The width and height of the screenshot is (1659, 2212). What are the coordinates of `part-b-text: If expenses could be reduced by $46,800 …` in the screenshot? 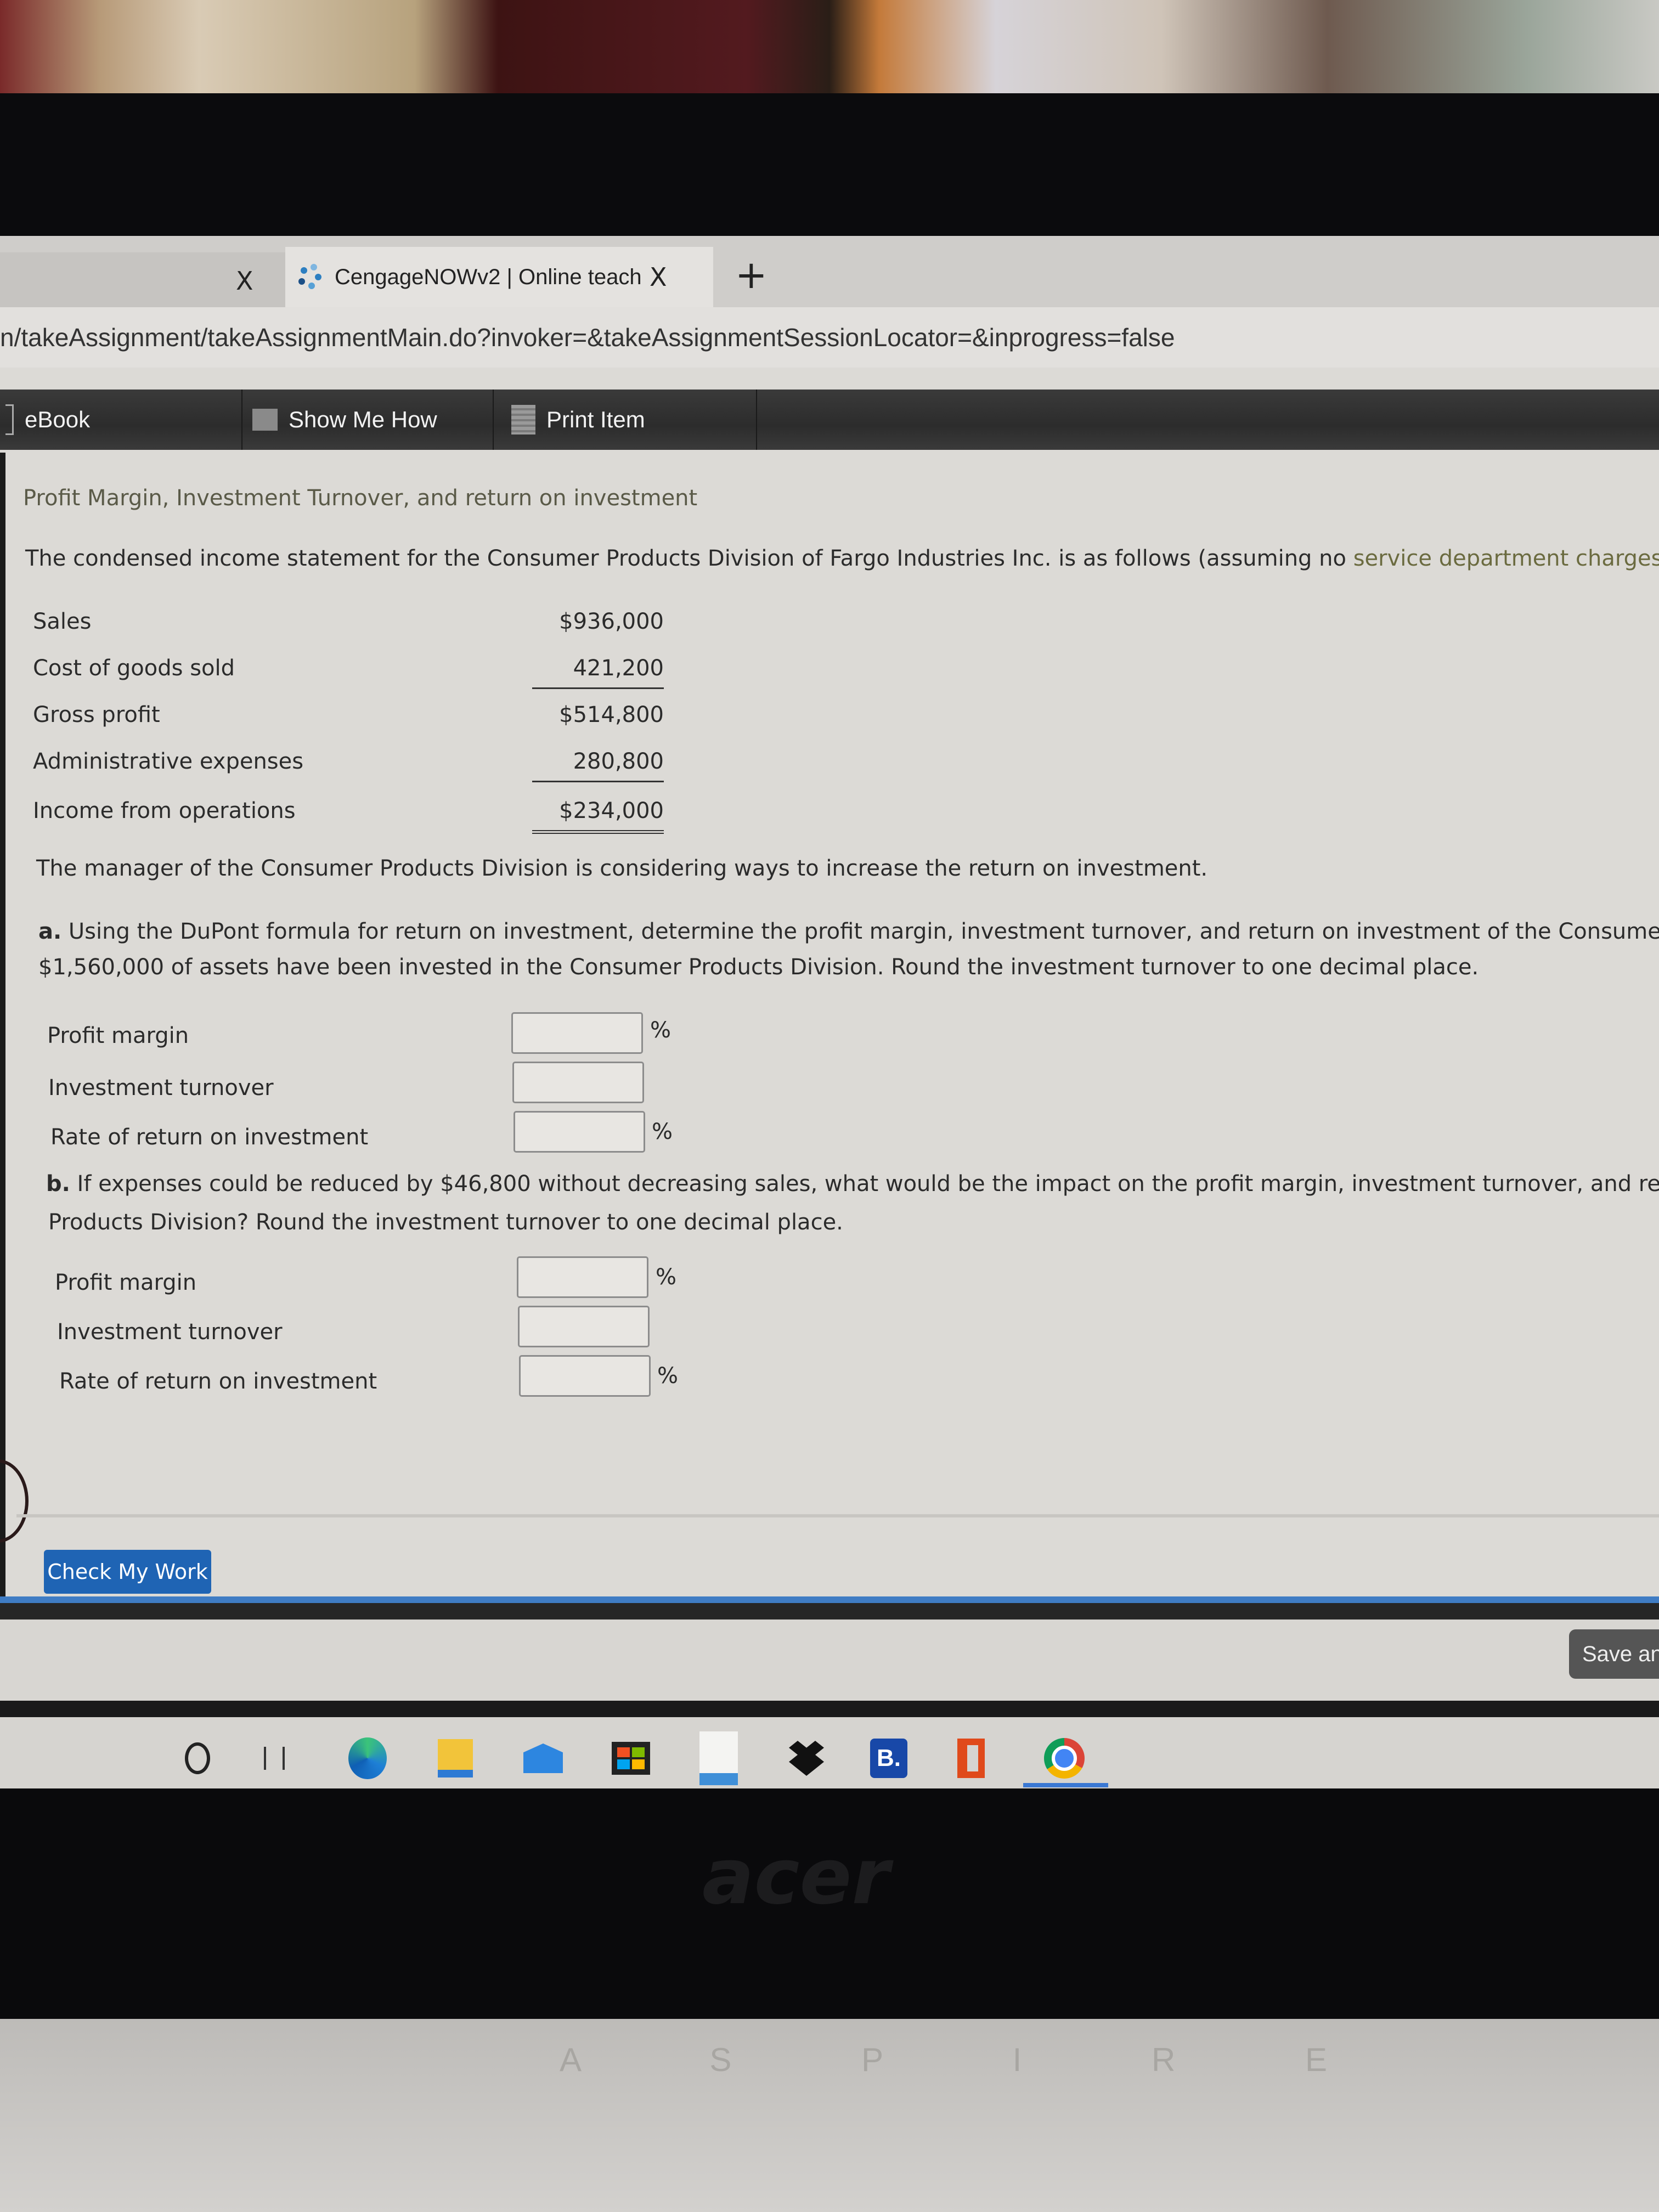 It's located at (868, 1184).